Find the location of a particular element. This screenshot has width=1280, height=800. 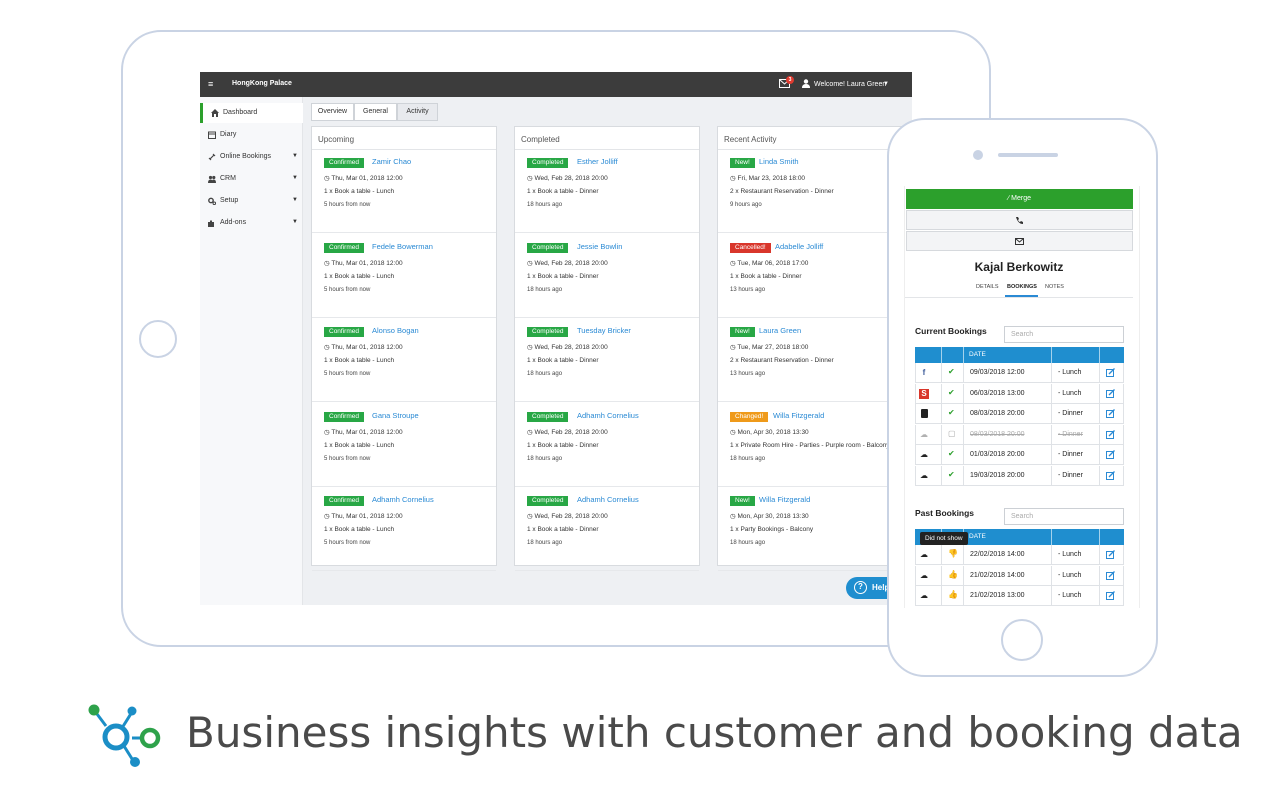

table-row: ☁ ▢ 08/03/2018 20:00 - Dinner is located at coordinates (1019, 434).